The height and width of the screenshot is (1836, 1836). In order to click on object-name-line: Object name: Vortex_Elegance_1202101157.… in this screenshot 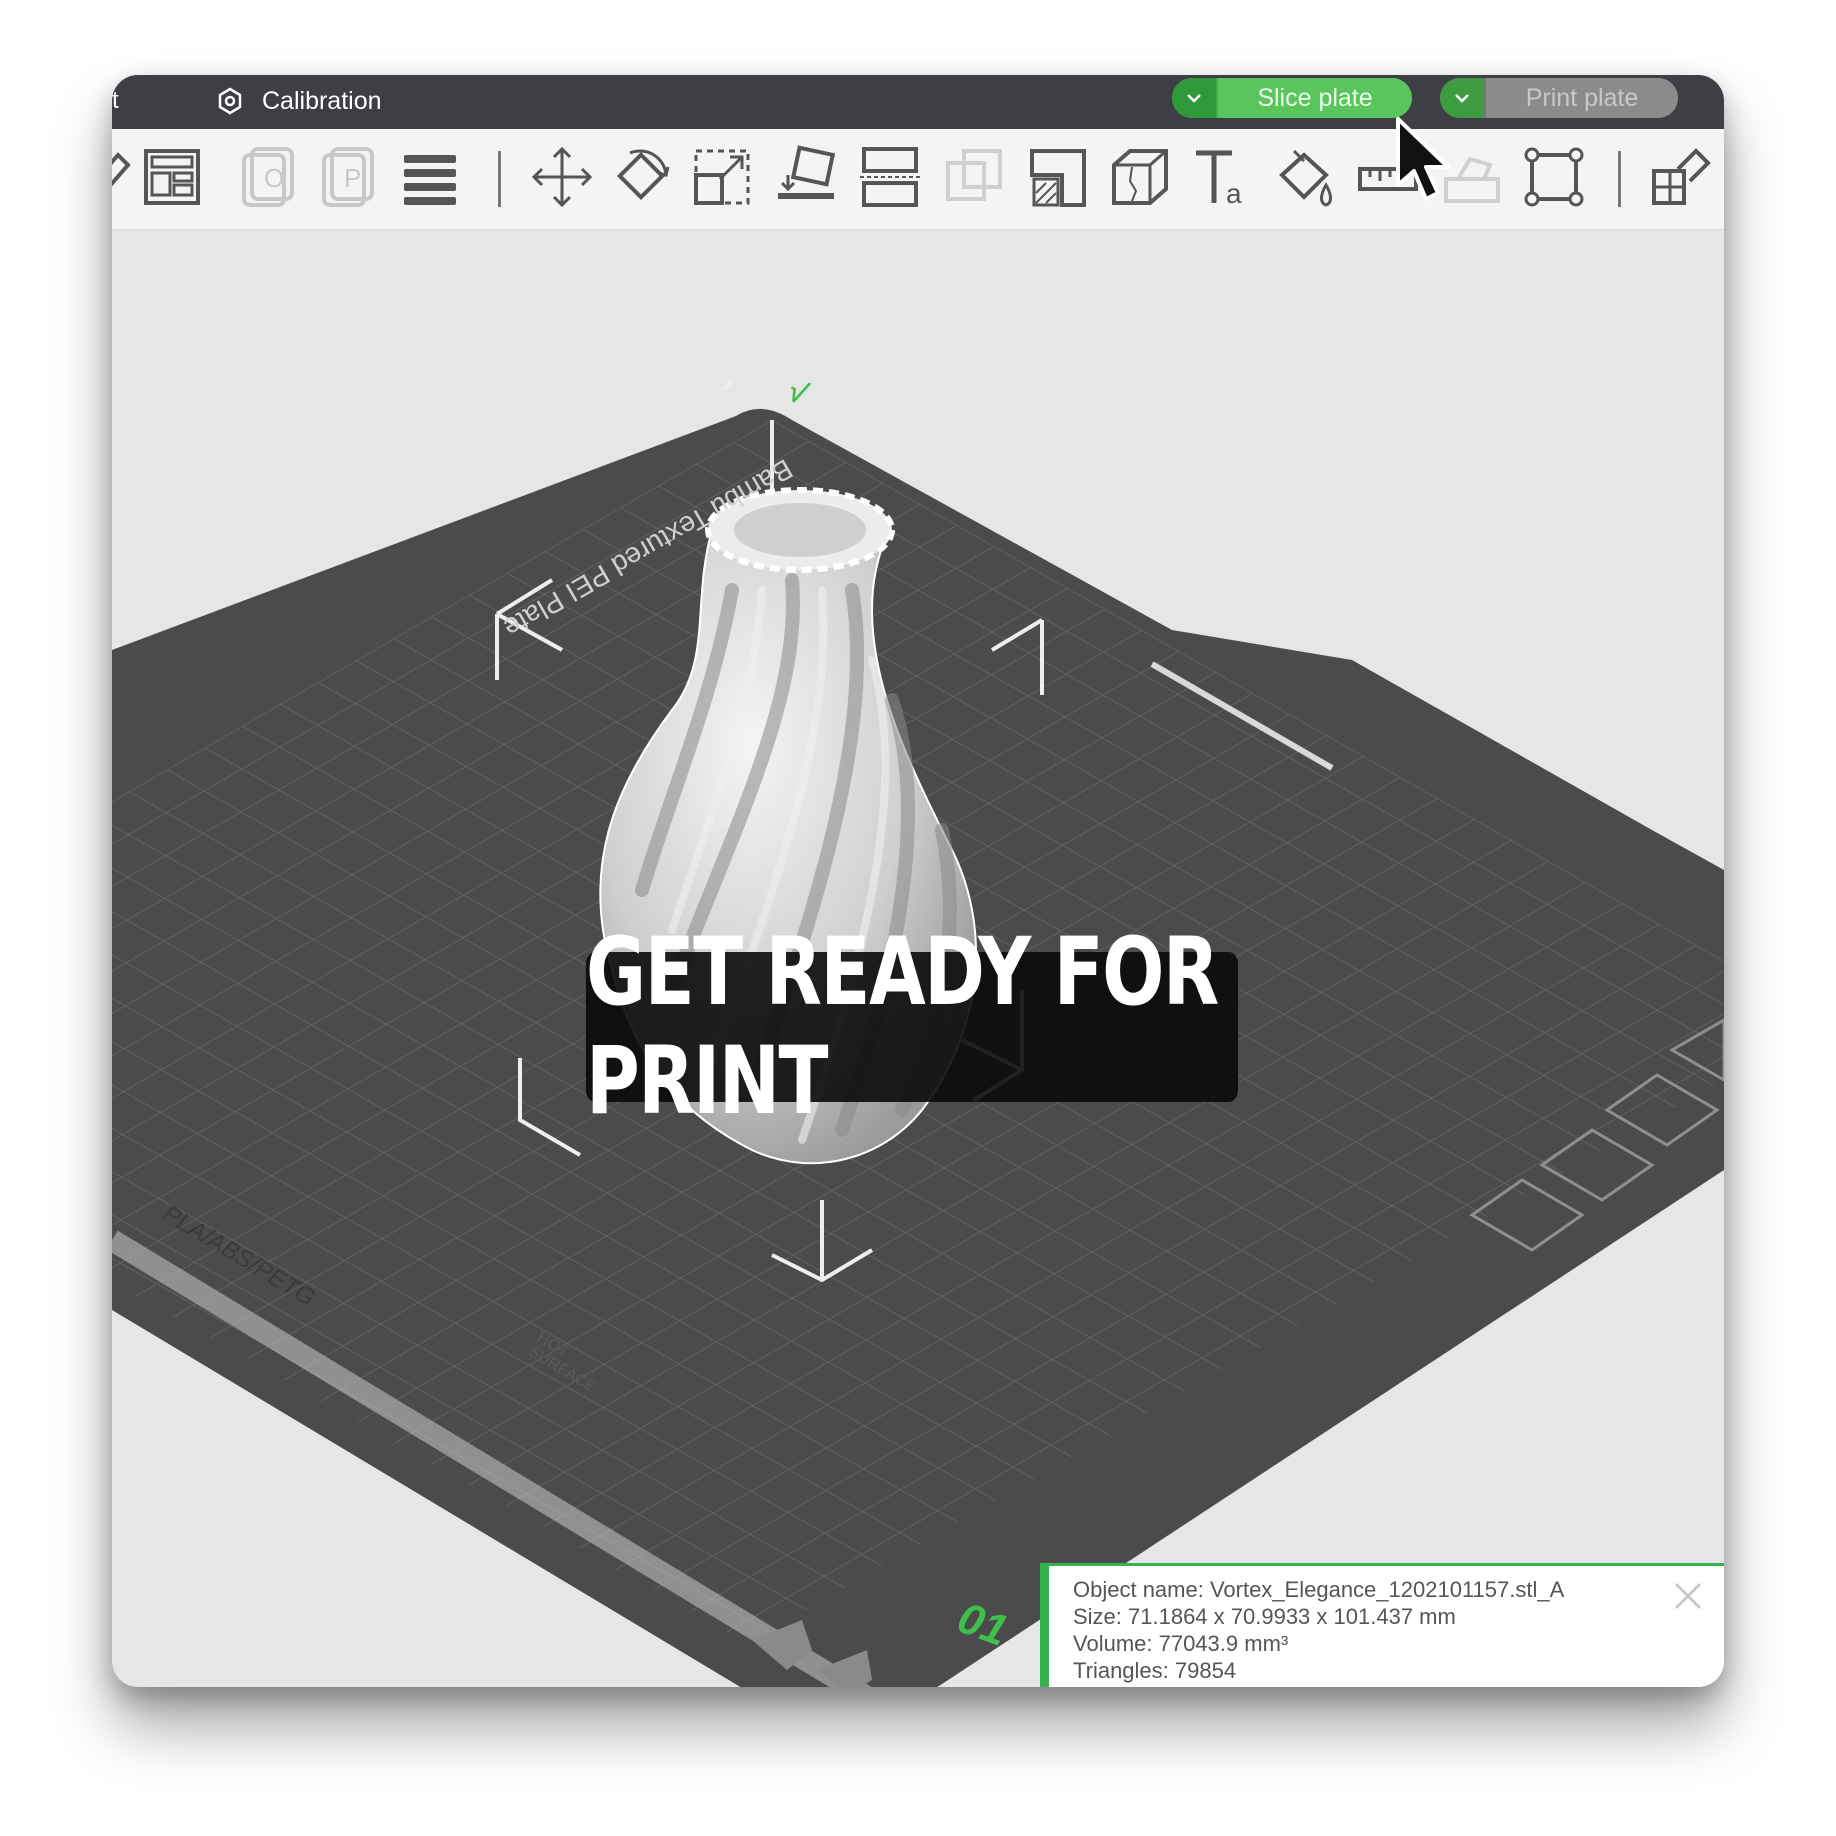, I will do `click(1319, 1589)`.